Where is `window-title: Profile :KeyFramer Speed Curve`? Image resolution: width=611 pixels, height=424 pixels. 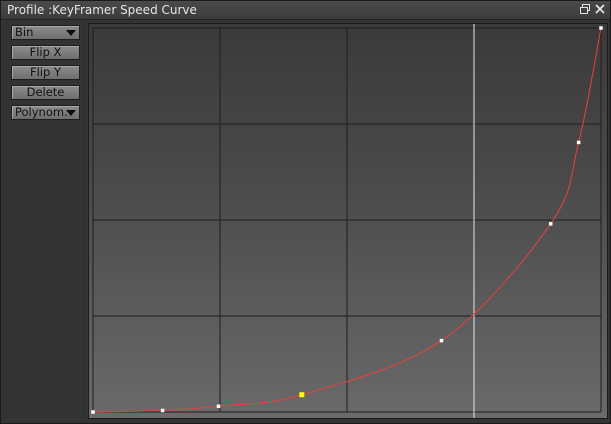 window-title: Profile :KeyFramer Speed Curve is located at coordinates (102, 10).